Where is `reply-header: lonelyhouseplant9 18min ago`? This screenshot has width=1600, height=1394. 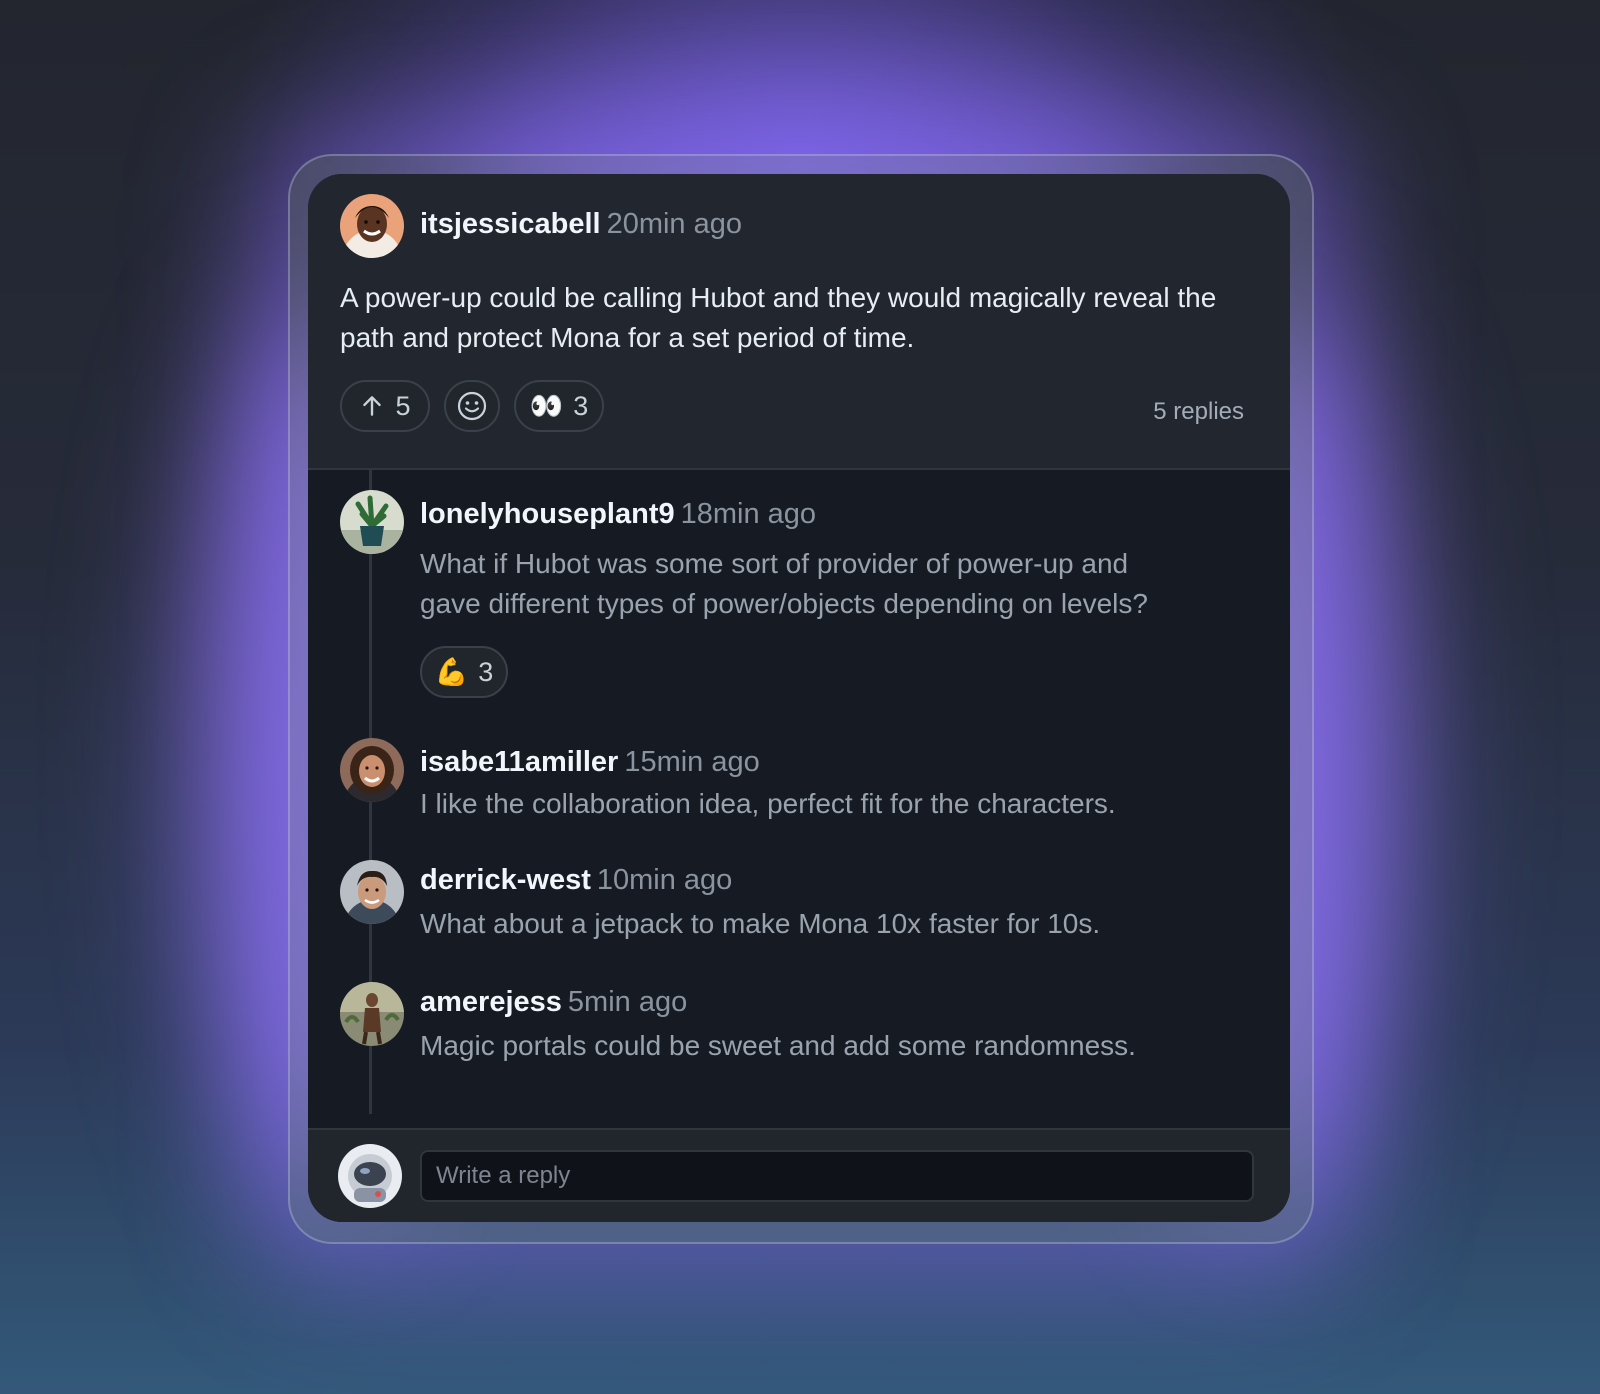
reply-header: lonelyhouseplant9 18min ago is located at coordinates (618, 514).